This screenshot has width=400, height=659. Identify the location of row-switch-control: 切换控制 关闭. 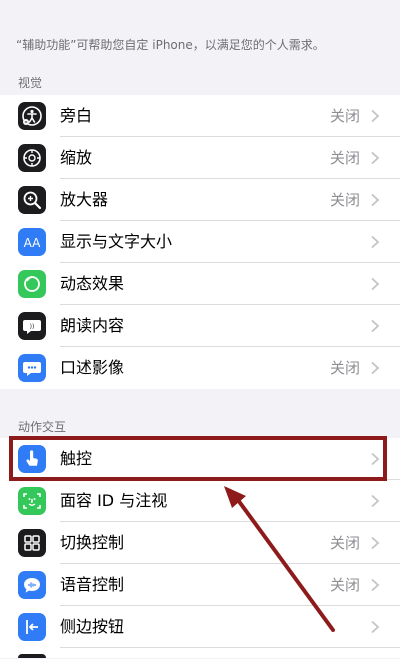
(200, 543).